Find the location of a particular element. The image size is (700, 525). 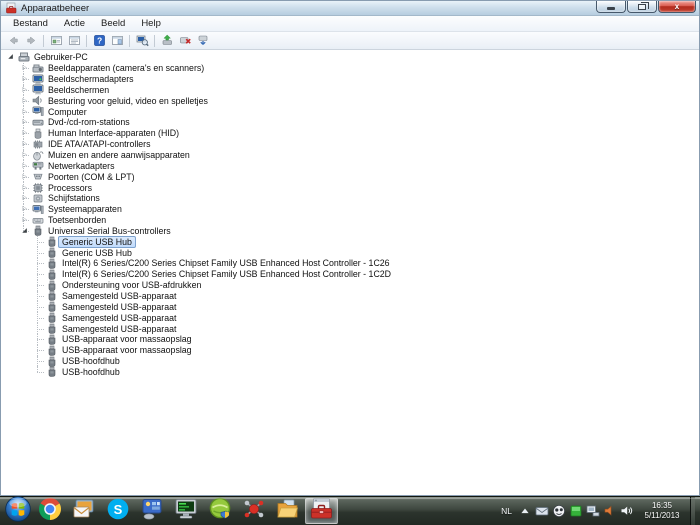

update-driver-icon is located at coordinates (167, 40).